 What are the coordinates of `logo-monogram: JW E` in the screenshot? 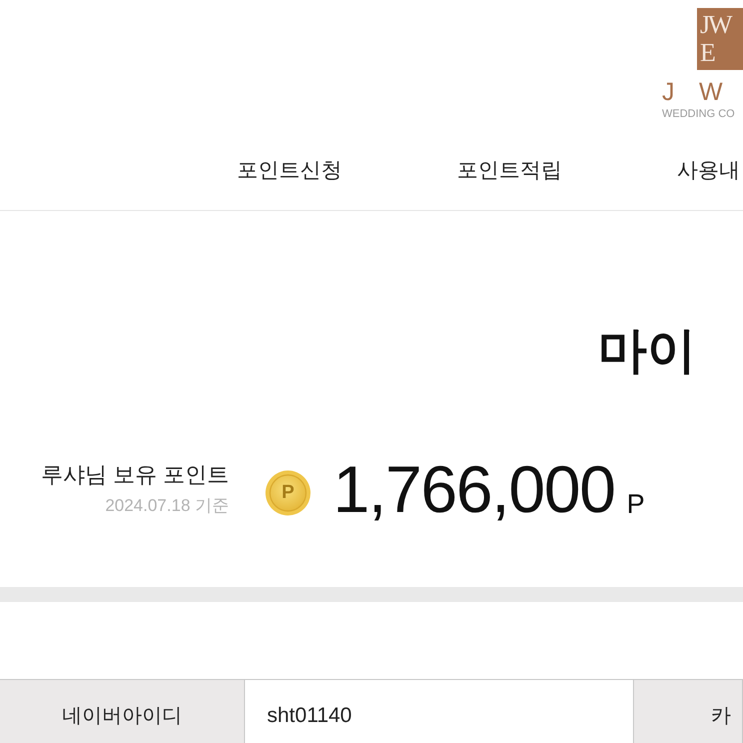 It's located at (720, 39).